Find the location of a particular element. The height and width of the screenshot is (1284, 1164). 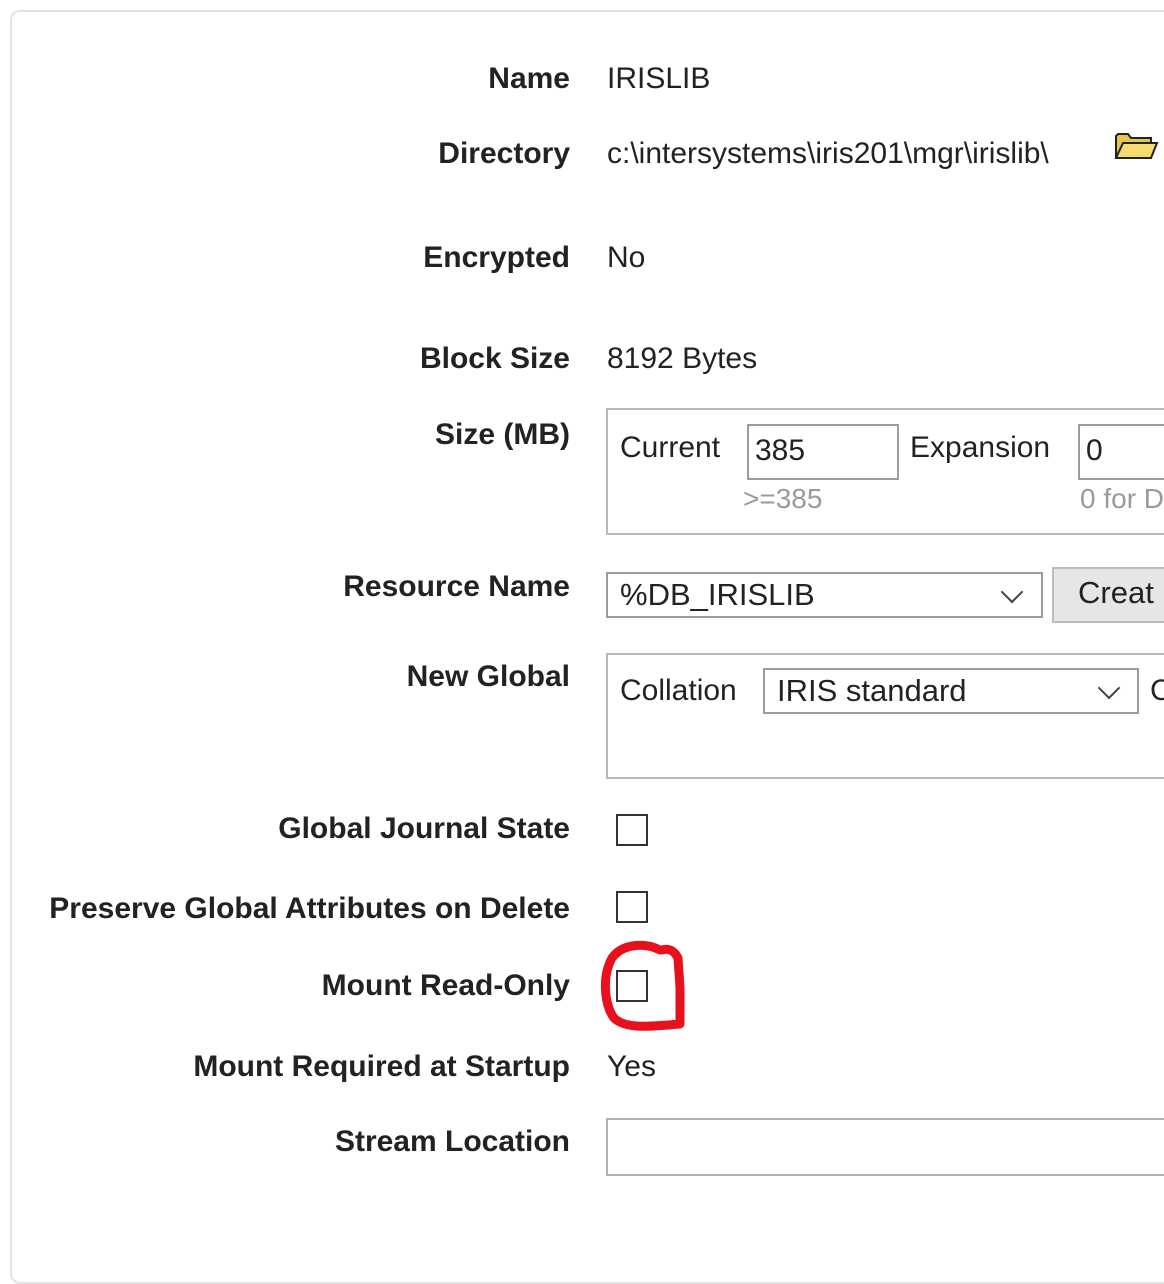

directory-label: Directory is located at coordinates (504, 153).